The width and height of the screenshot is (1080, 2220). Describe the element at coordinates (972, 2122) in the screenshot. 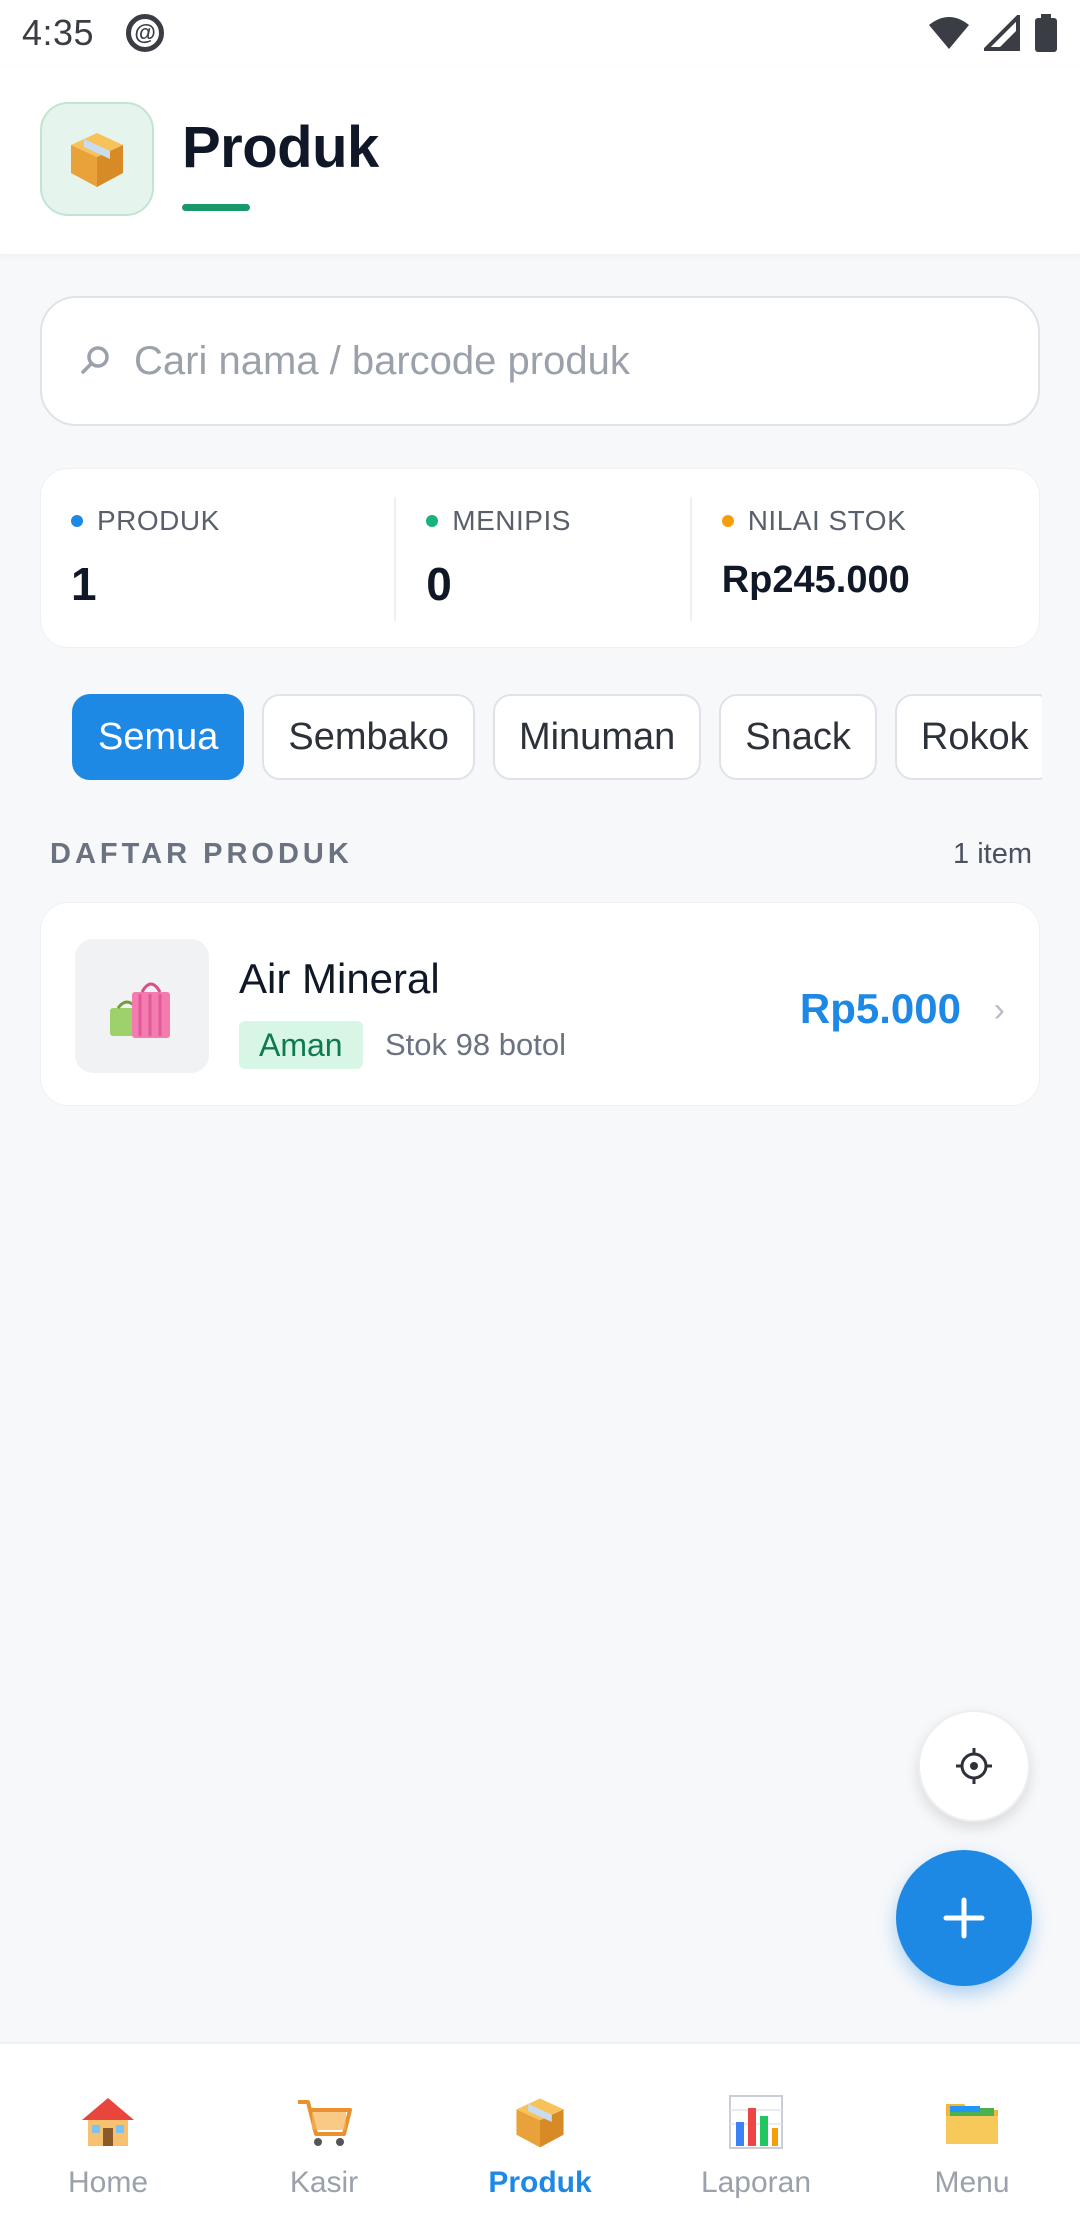

I see `folder-icon` at that location.